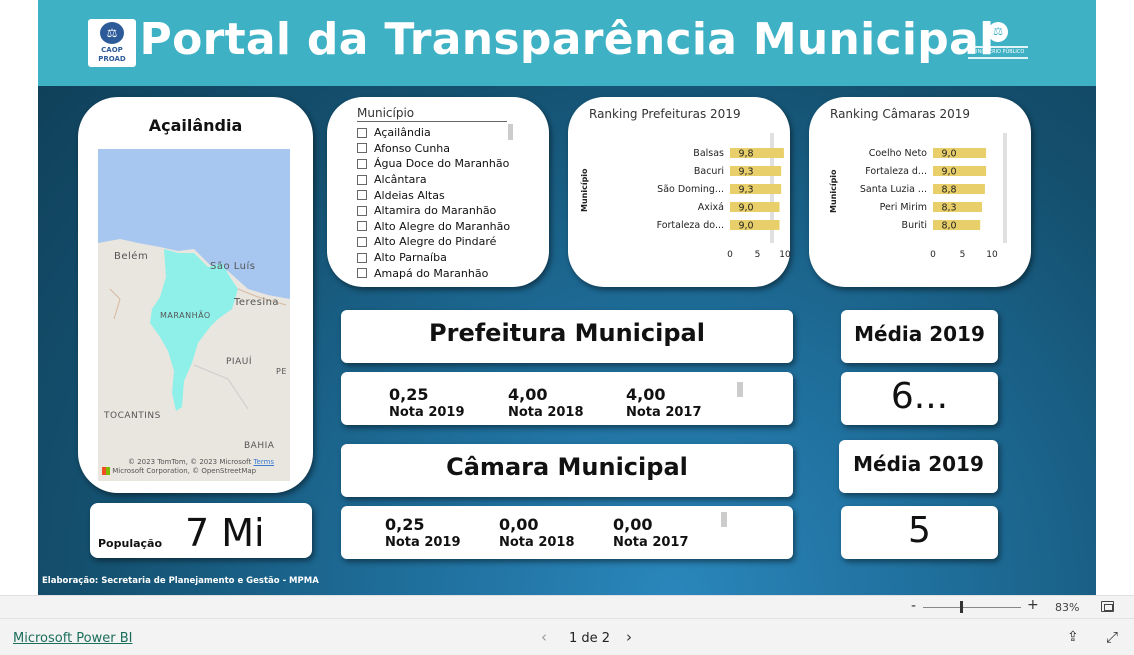  I want to click on share-icon: ⇪, so click(1073, 637).